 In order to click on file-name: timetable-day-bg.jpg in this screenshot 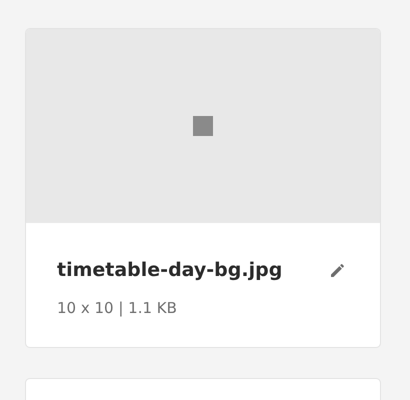, I will do `click(169, 270)`.